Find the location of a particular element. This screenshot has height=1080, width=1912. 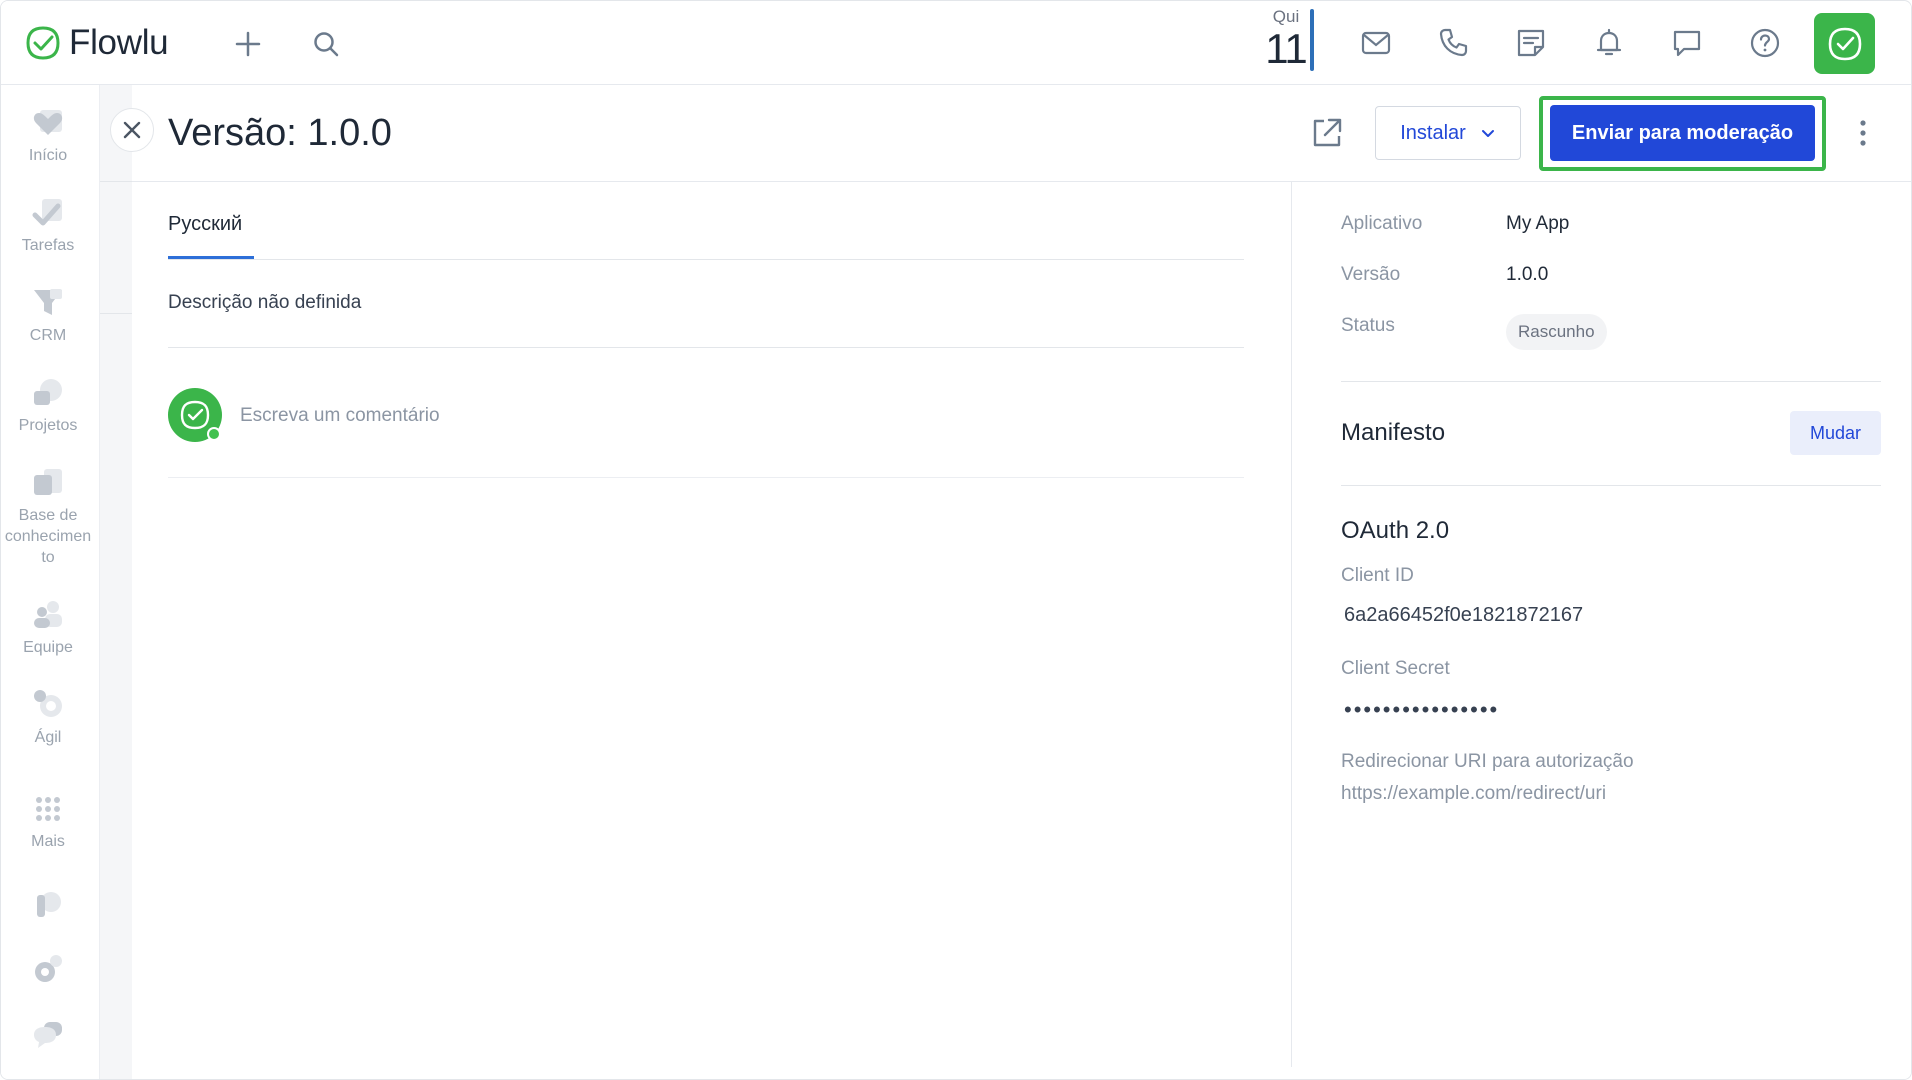

knowledge-icon is located at coordinates (48, 482).